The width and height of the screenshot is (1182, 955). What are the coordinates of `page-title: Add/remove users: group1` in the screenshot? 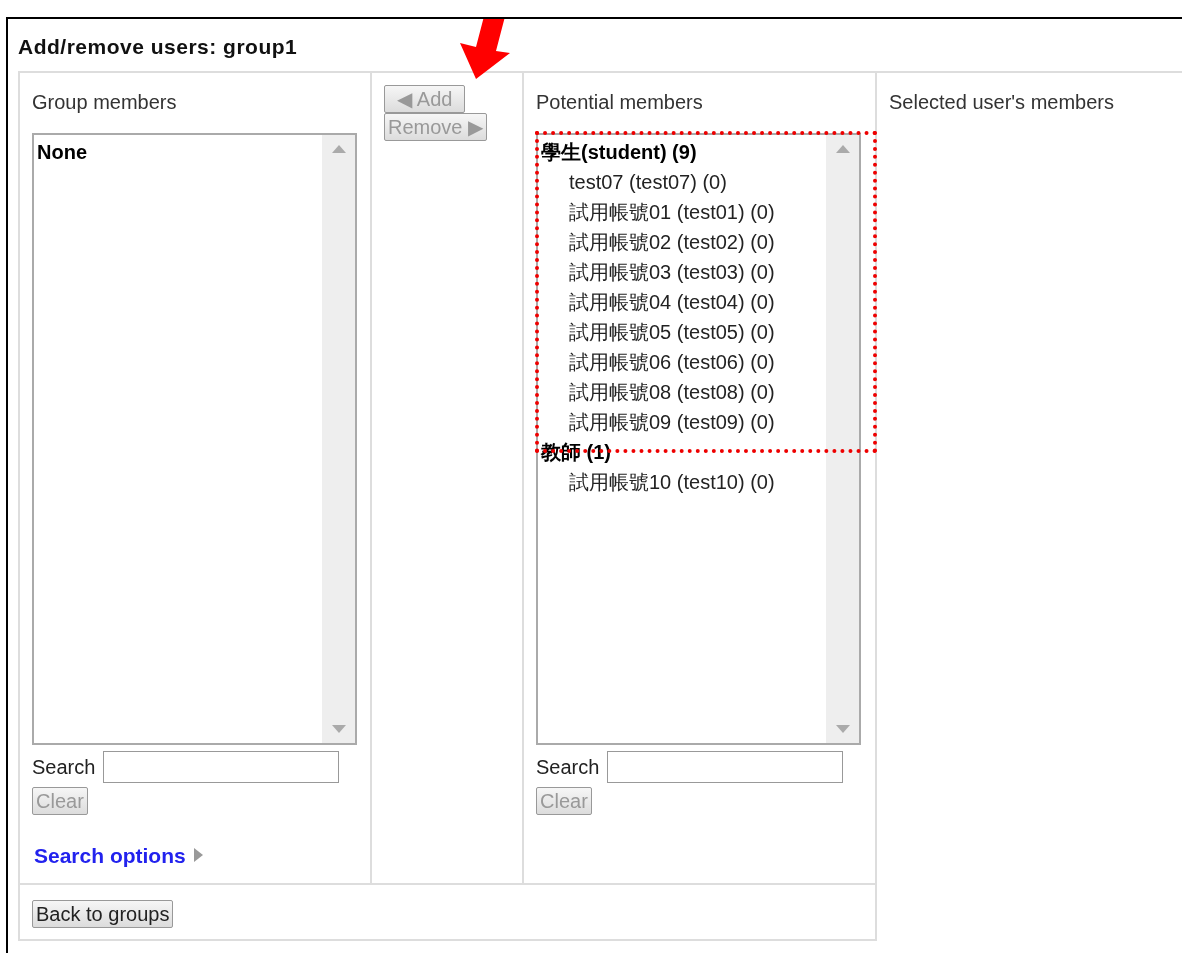 It's located at (158, 47).